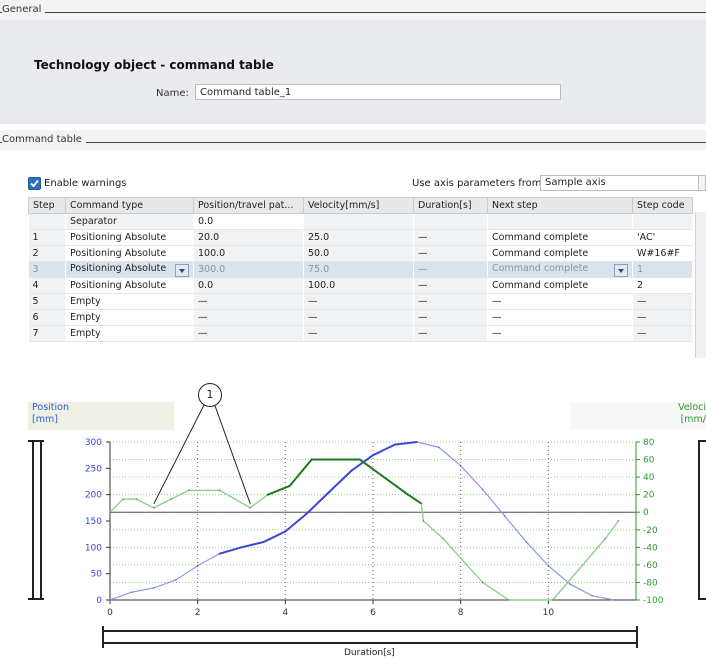  Describe the element at coordinates (650, 566) in the screenshot. I see `y2-tick-label: -60` at that location.